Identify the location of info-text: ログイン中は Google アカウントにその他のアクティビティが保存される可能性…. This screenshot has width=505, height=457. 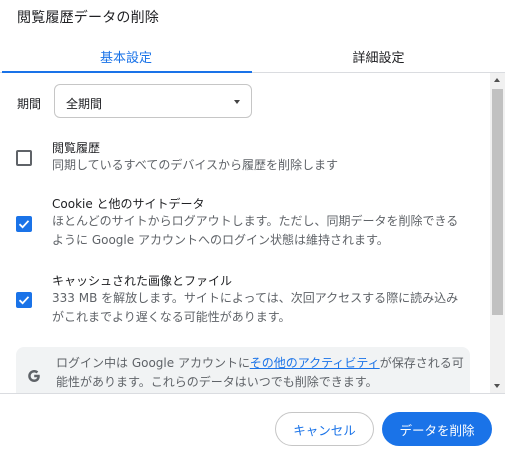
(261, 373).